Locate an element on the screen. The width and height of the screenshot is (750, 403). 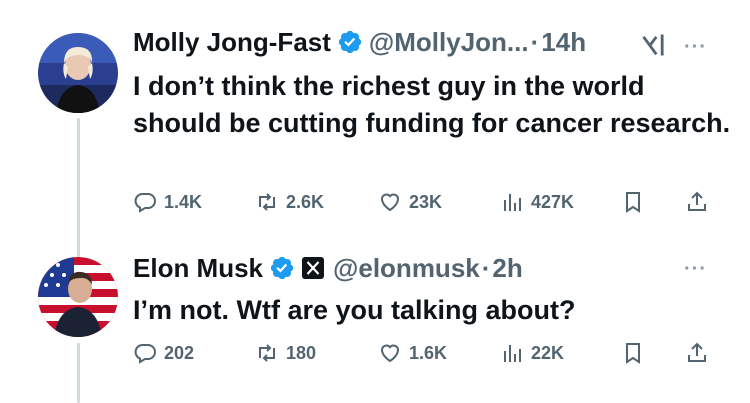
reply-count: 202 is located at coordinates (179, 352).